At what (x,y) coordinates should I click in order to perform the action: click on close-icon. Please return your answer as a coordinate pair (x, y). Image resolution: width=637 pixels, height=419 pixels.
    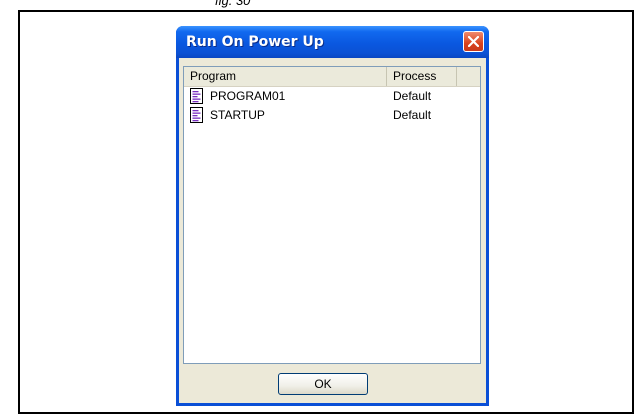
    Looking at the image, I should click on (473, 41).